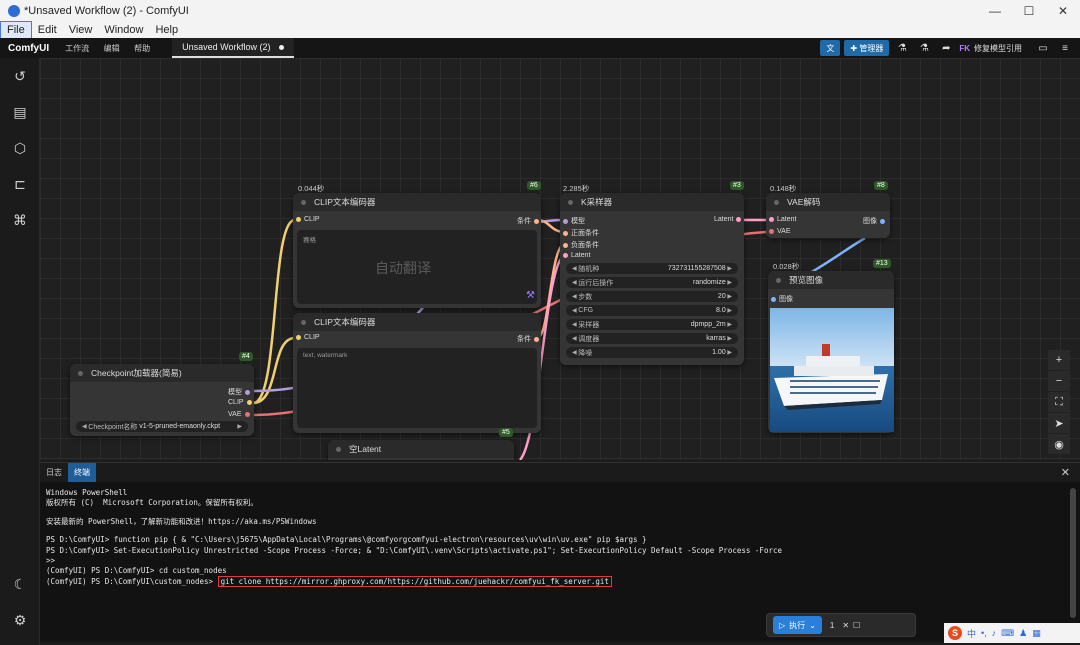 Image resolution: width=1080 pixels, height=645 pixels. Describe the element at coordinates (881, 185) in the screenshot. I see `vae-id-badge: #8` at that location.